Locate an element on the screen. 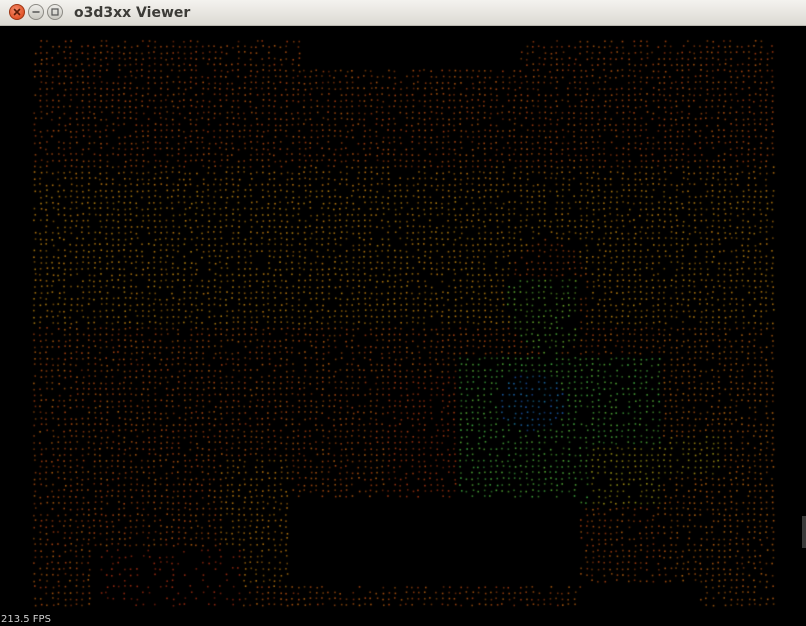  minimize-button is located at coordinates (36, 12).